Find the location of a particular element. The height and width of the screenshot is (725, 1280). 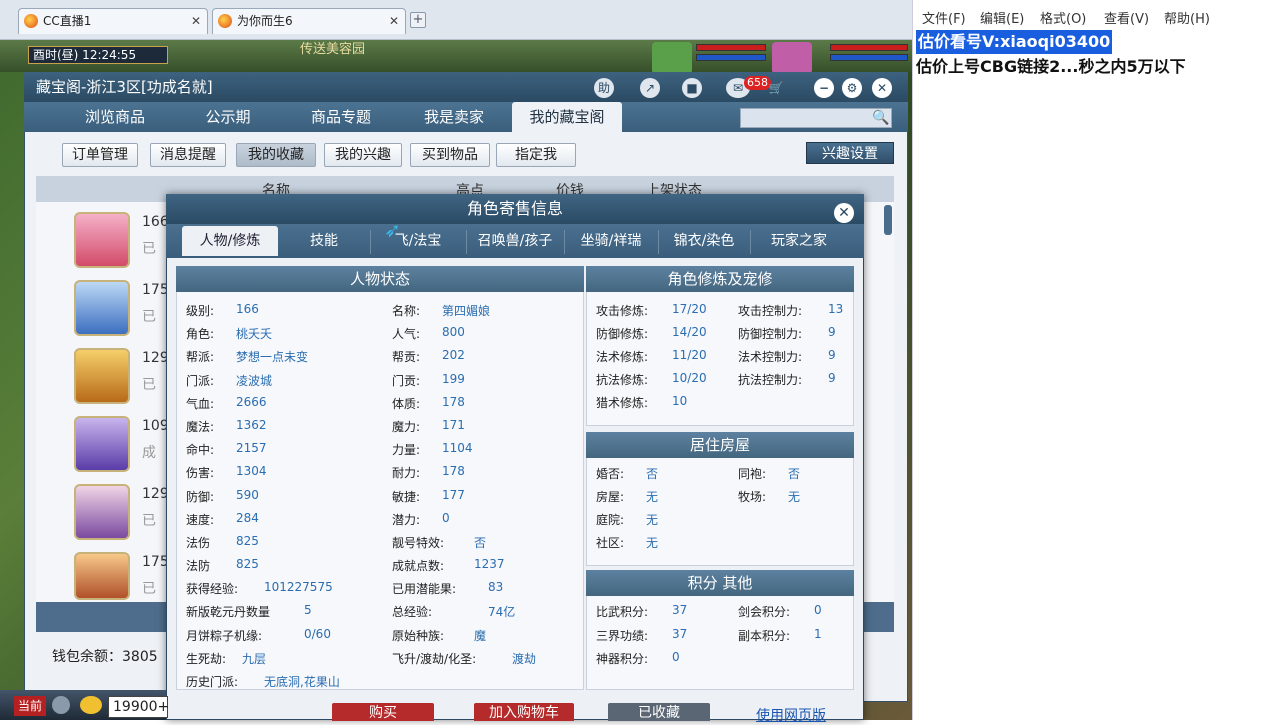

my-favorites-button: 我的收藏 is located at coordinates (276, 155).